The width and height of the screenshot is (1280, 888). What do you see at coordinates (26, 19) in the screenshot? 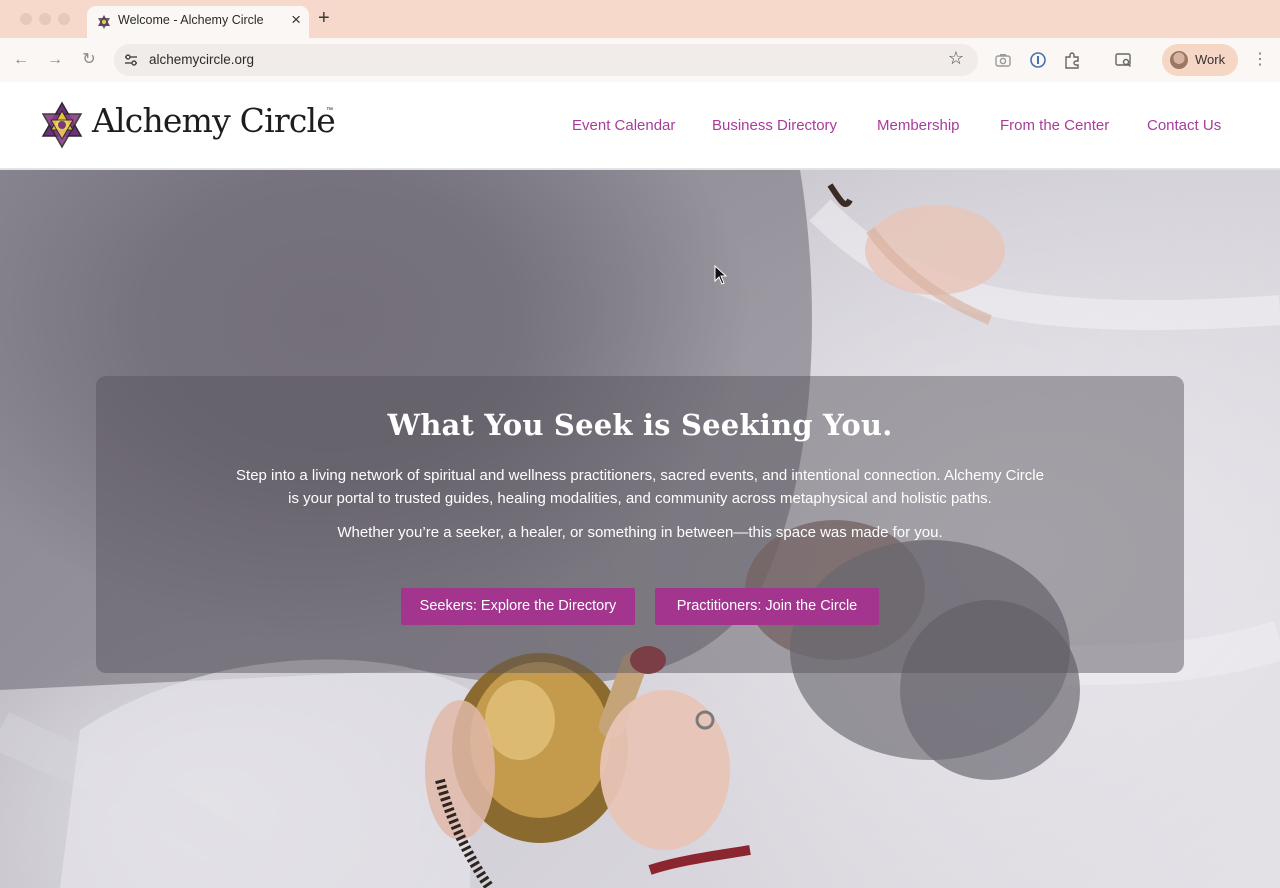
I see `window-close-button` at bounding box center [26, 19].